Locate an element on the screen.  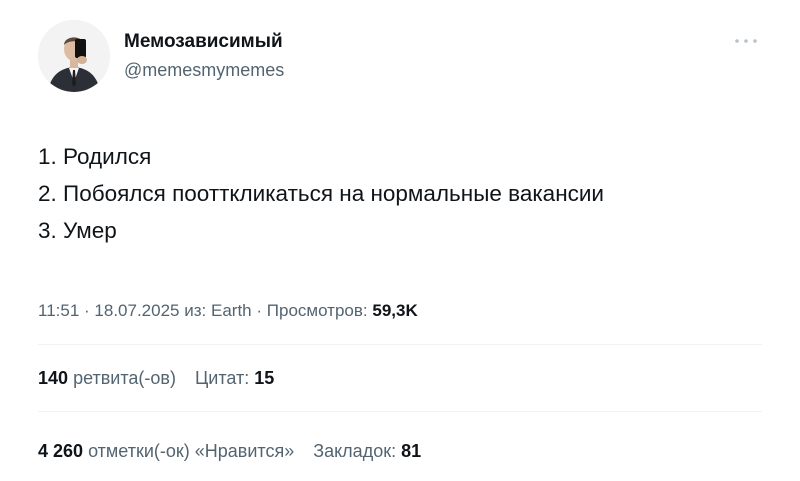
retweet-quote-stats: 140 ретвита(-ов) Цитат: 15 is located at coordinates (163, 378).